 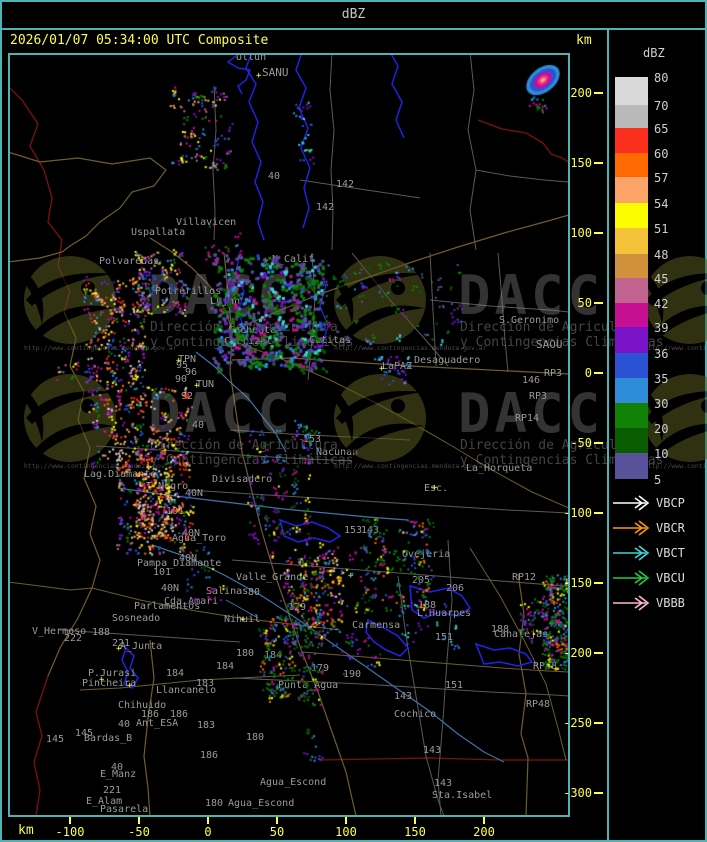 I want to click on y-axis-tick-label: -300, so click(x=577, y=793).